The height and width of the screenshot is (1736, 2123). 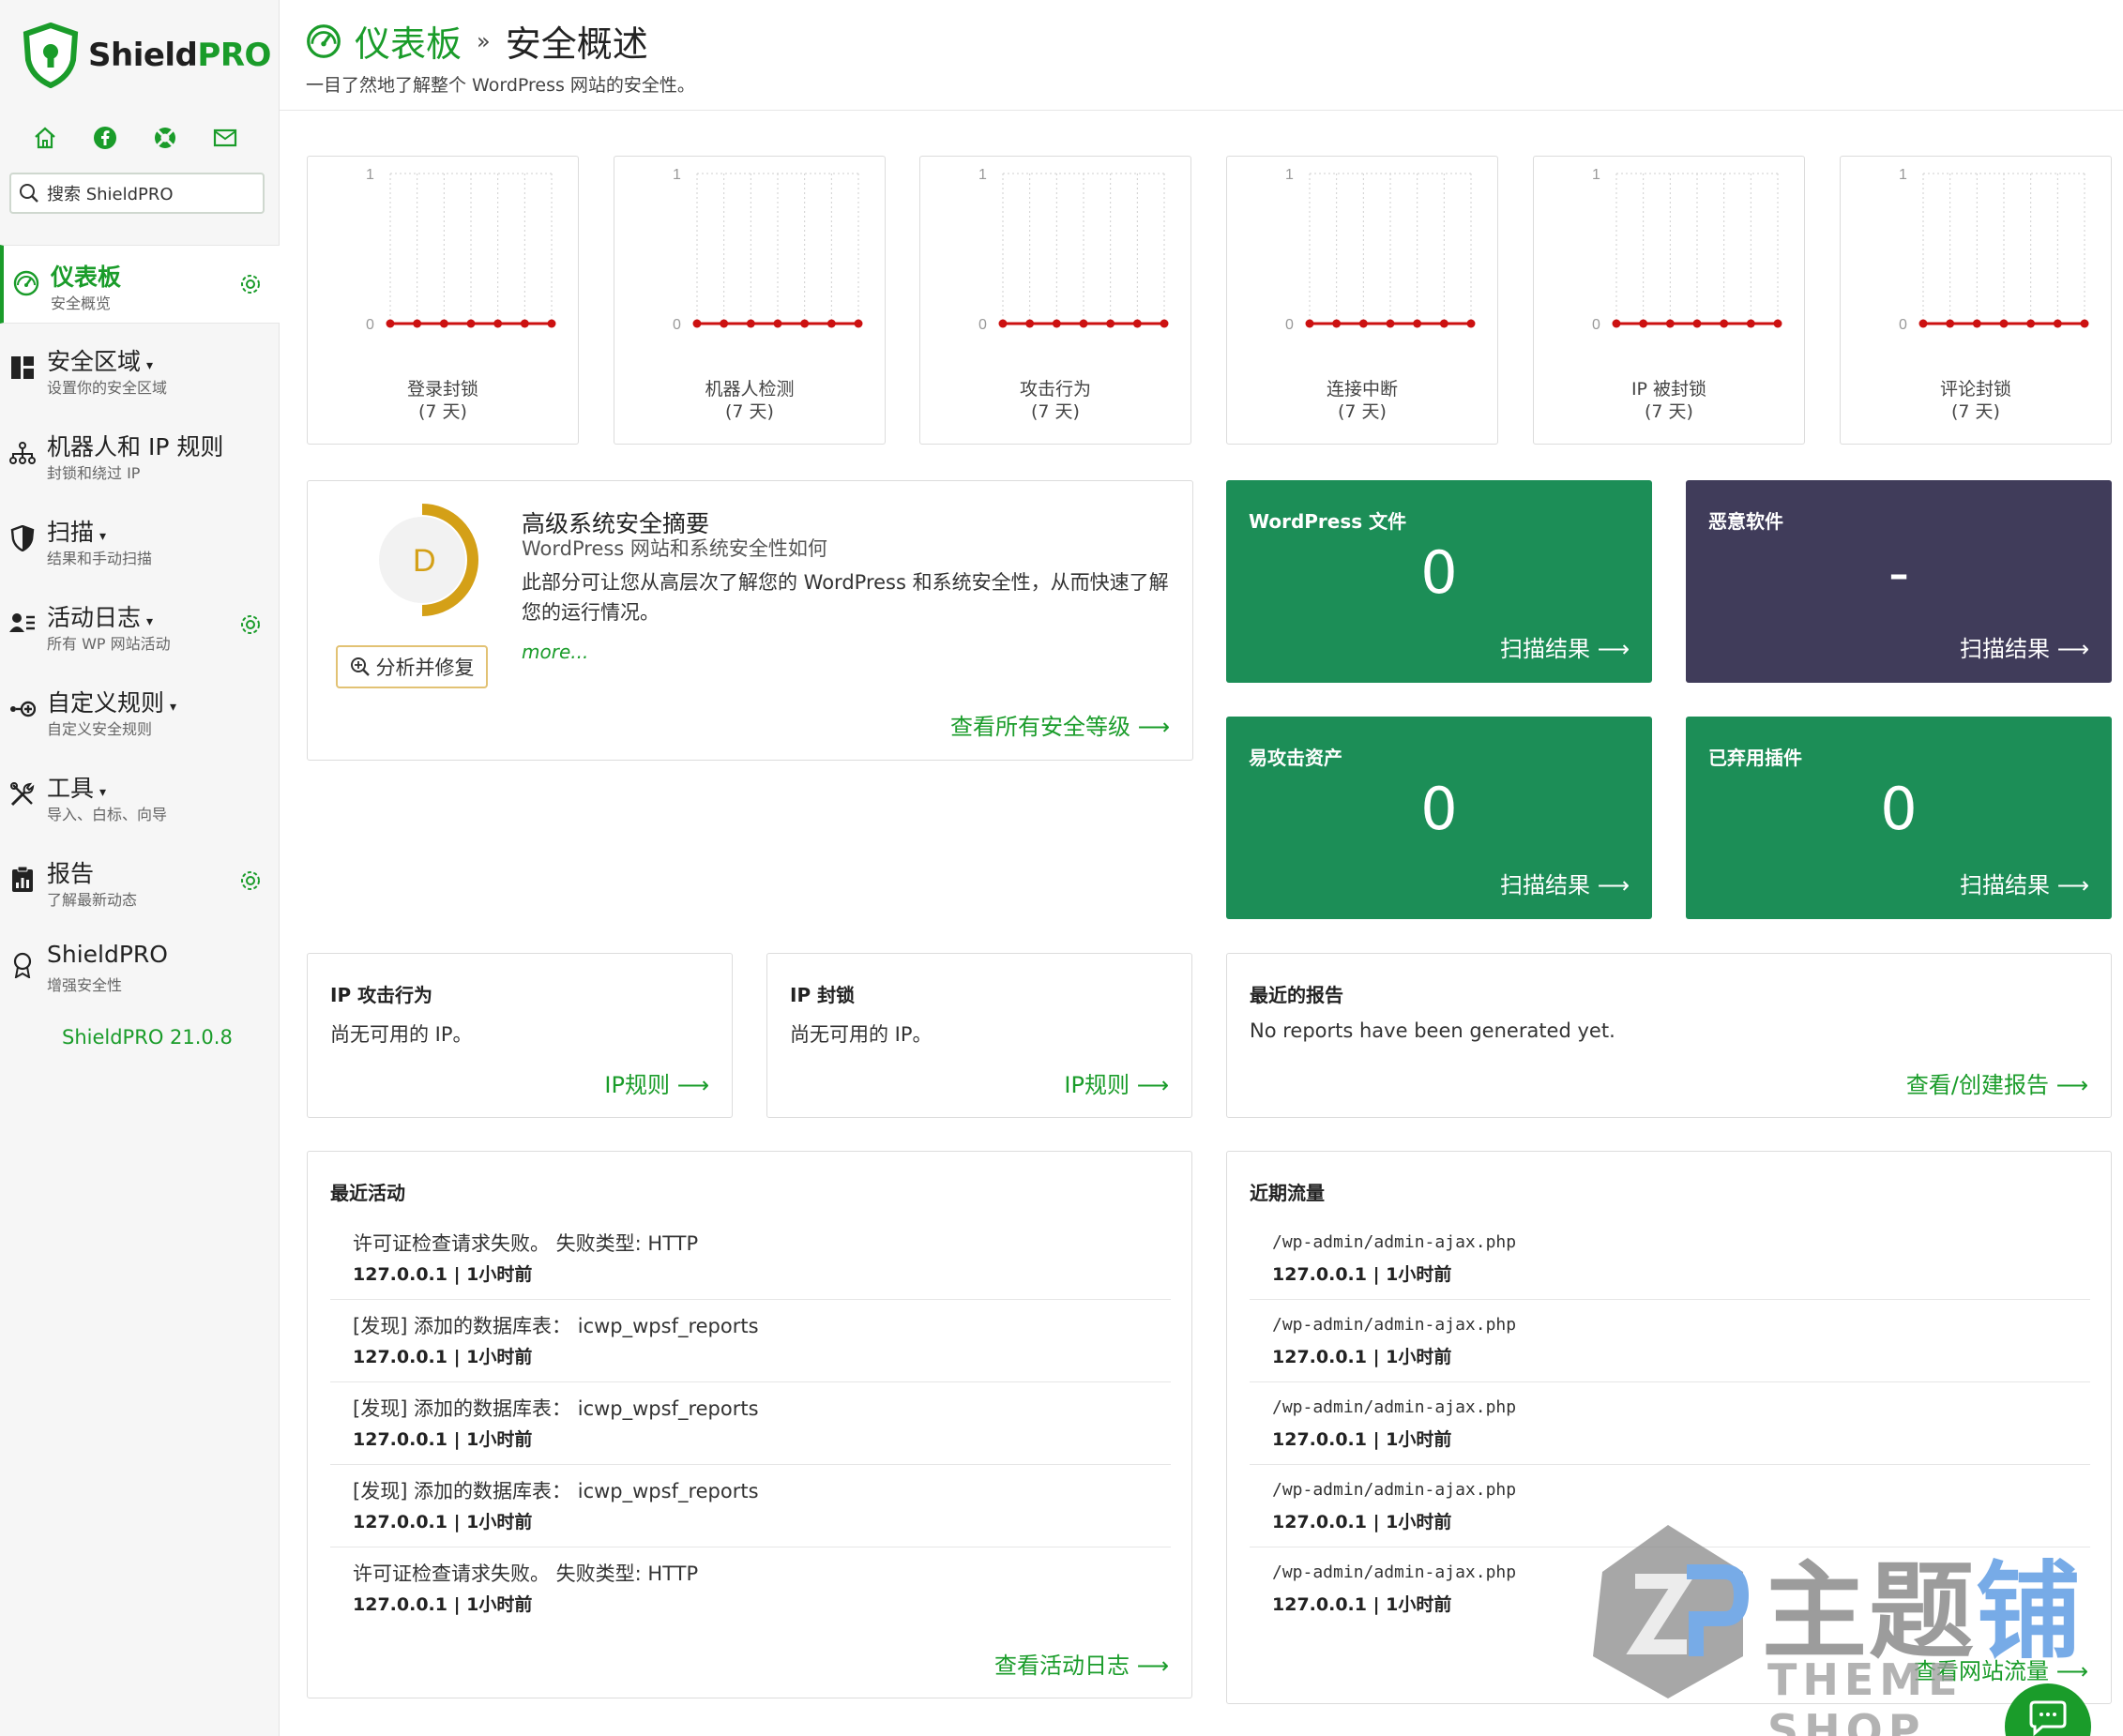 What do you see at coordinates (86, 277) in the screenshot?
I see `sidebar-item-label: 仪表板` at bounding box center [86, 277].